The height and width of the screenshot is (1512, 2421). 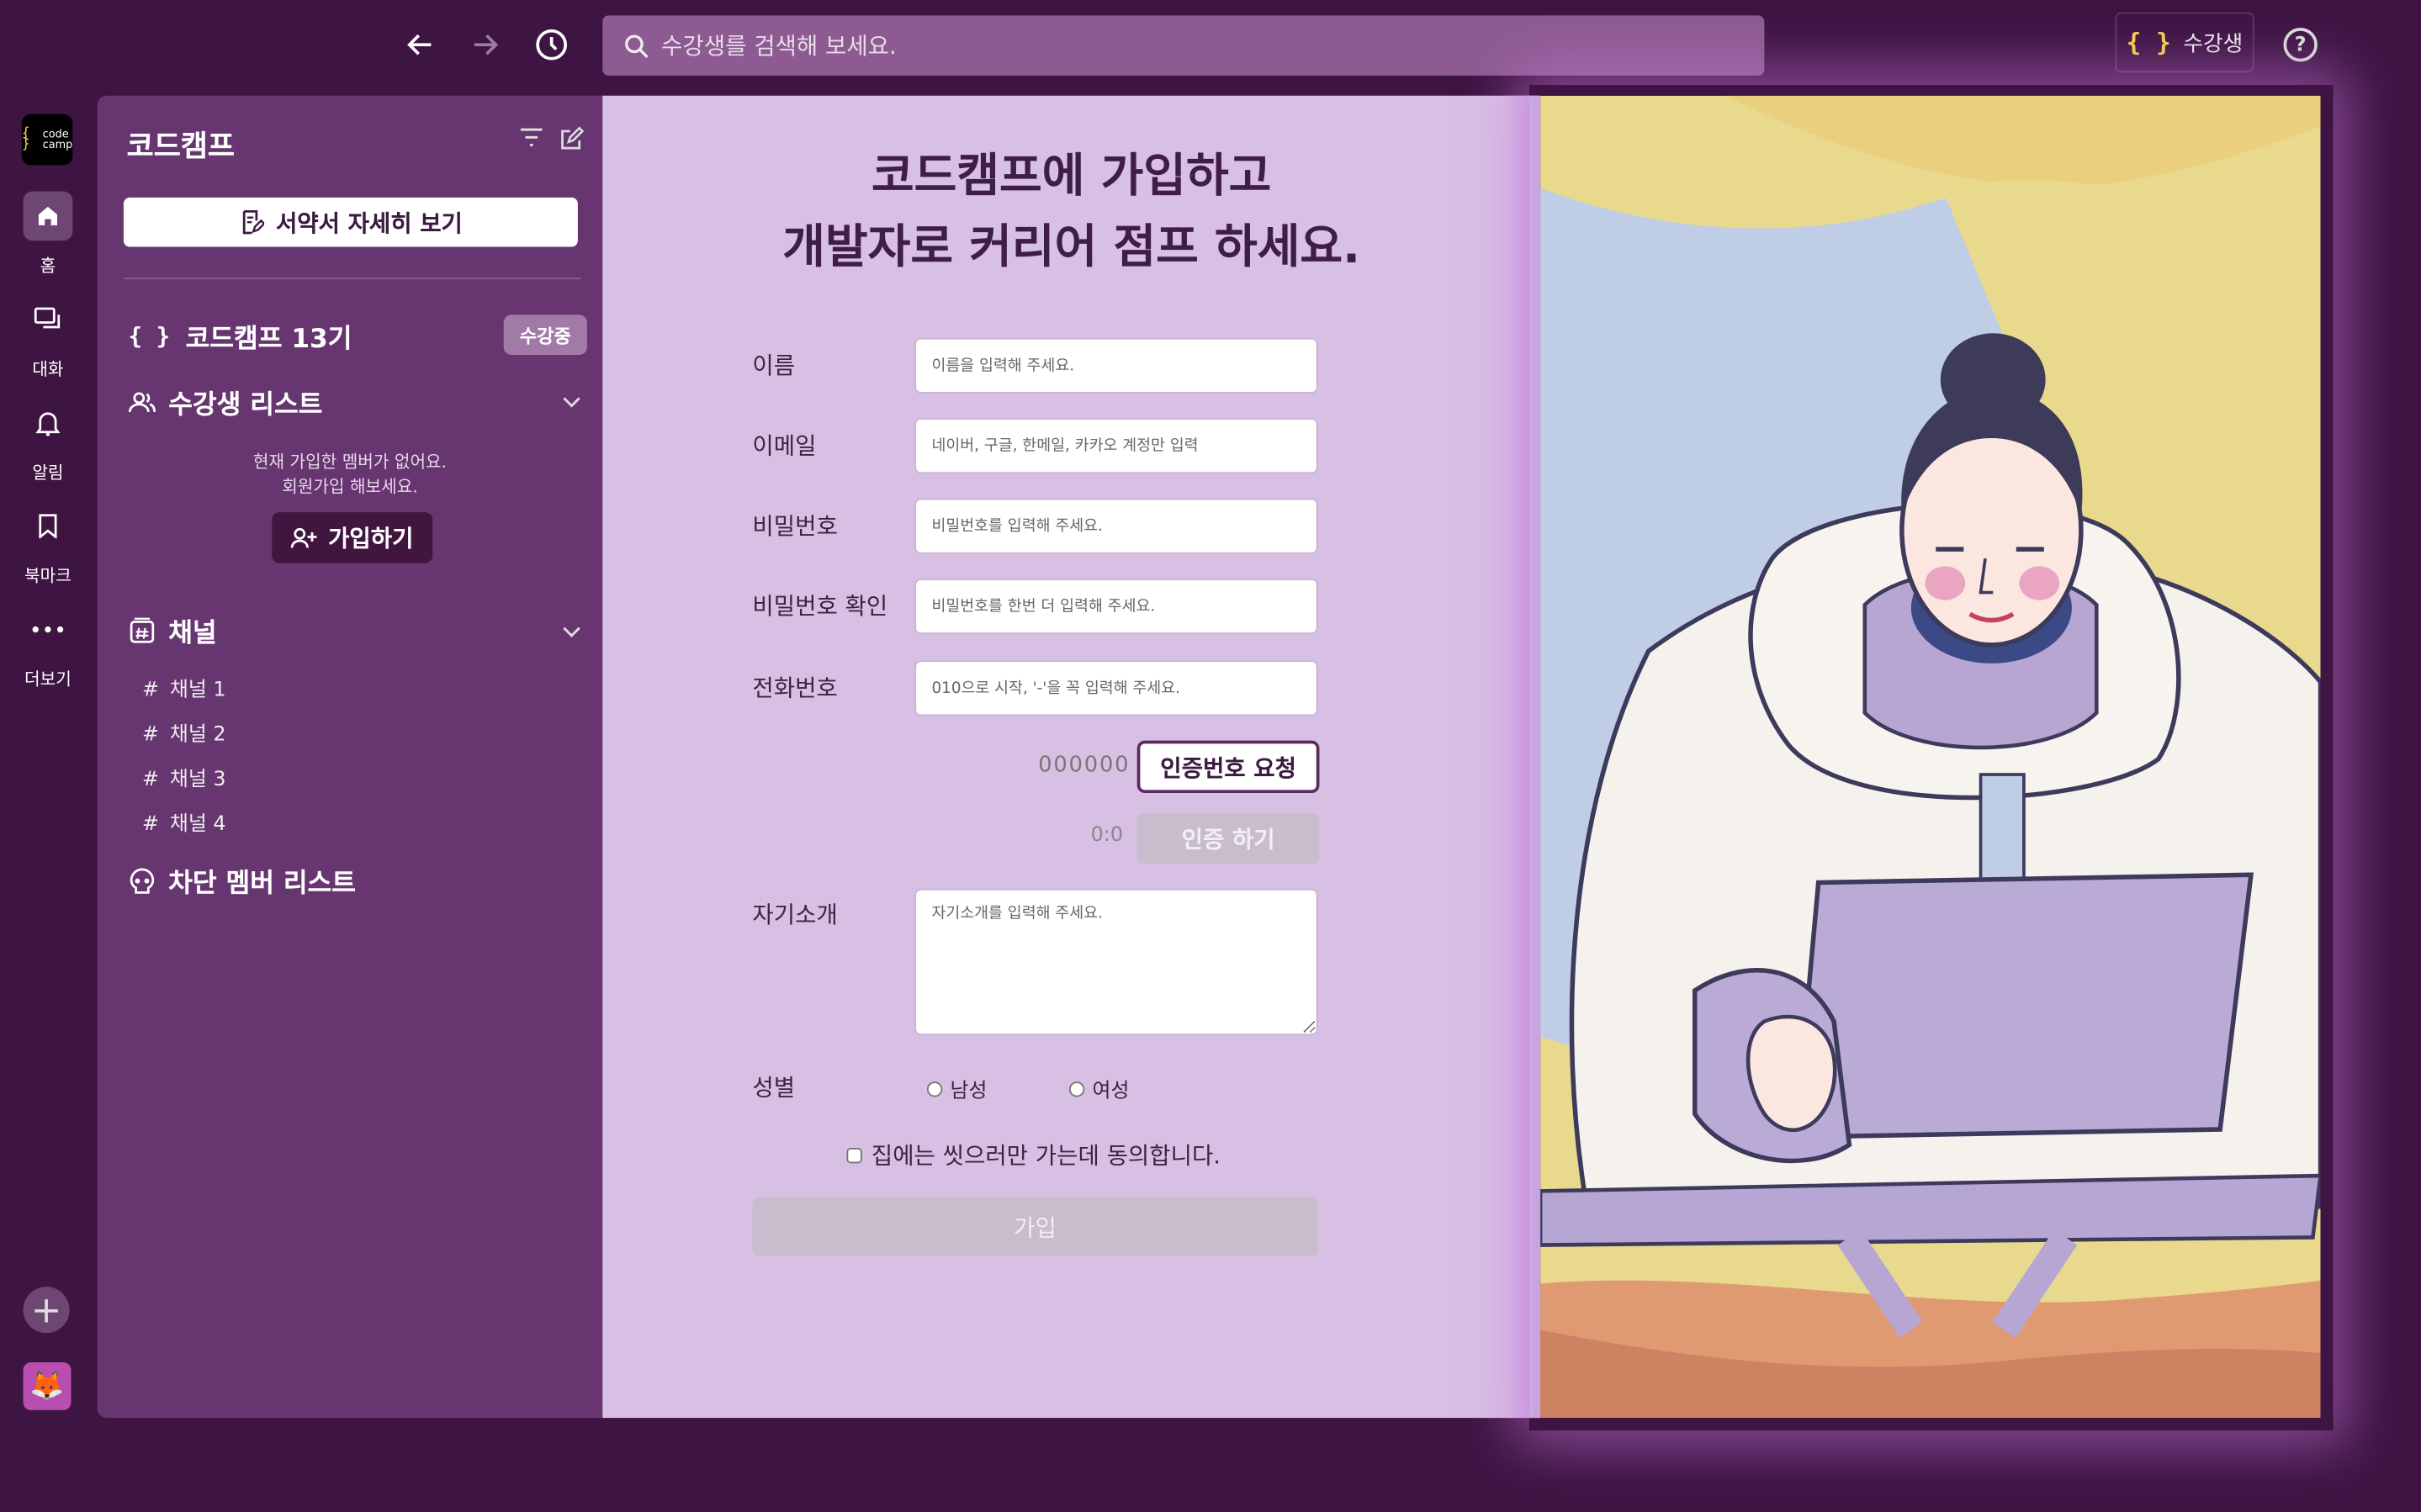 I want to click on channel-item: # 채널 1, so click(x=184, y=687).